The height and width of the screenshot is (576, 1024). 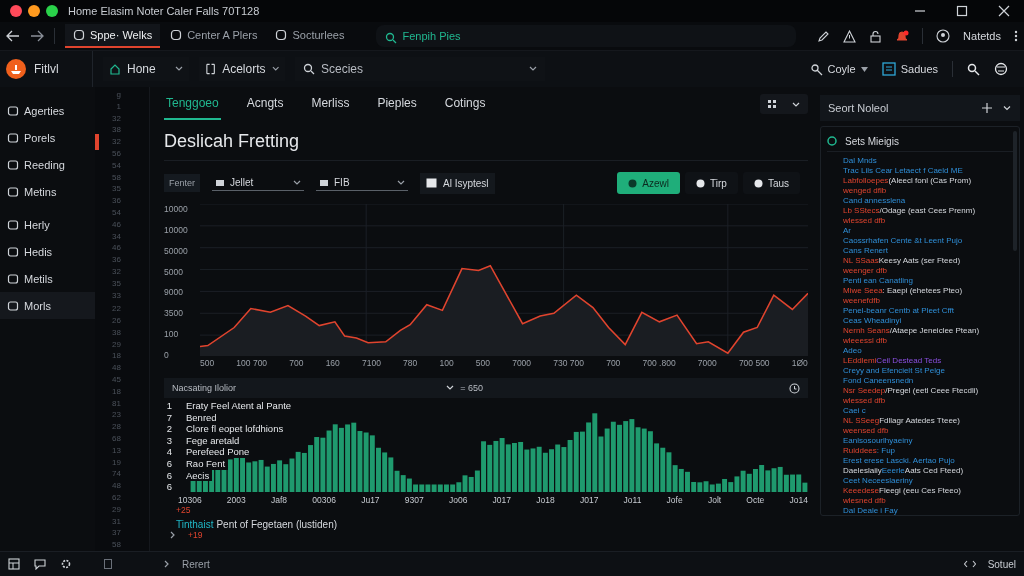 I want to click on line-number: 36, so click(x=116, y=201).